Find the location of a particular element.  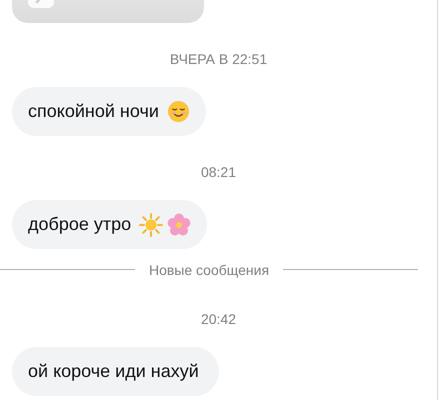

message-bubble: спокойной ночи is located at coordinates (109, 111).